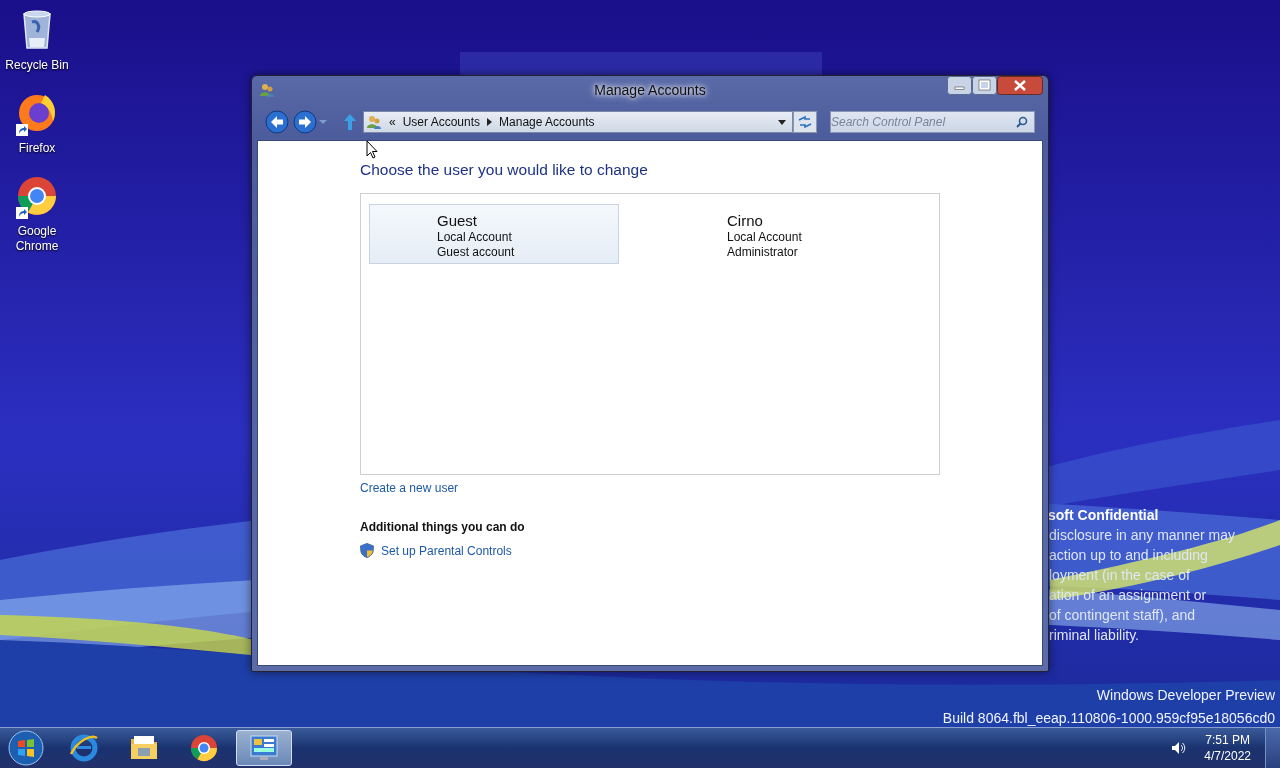 The width and height of the screenshot is (1280, 768). Describe the element at coordinates (1185, 695) in the screenshot. I see `build-text: Windows Developer Preview` at that location.